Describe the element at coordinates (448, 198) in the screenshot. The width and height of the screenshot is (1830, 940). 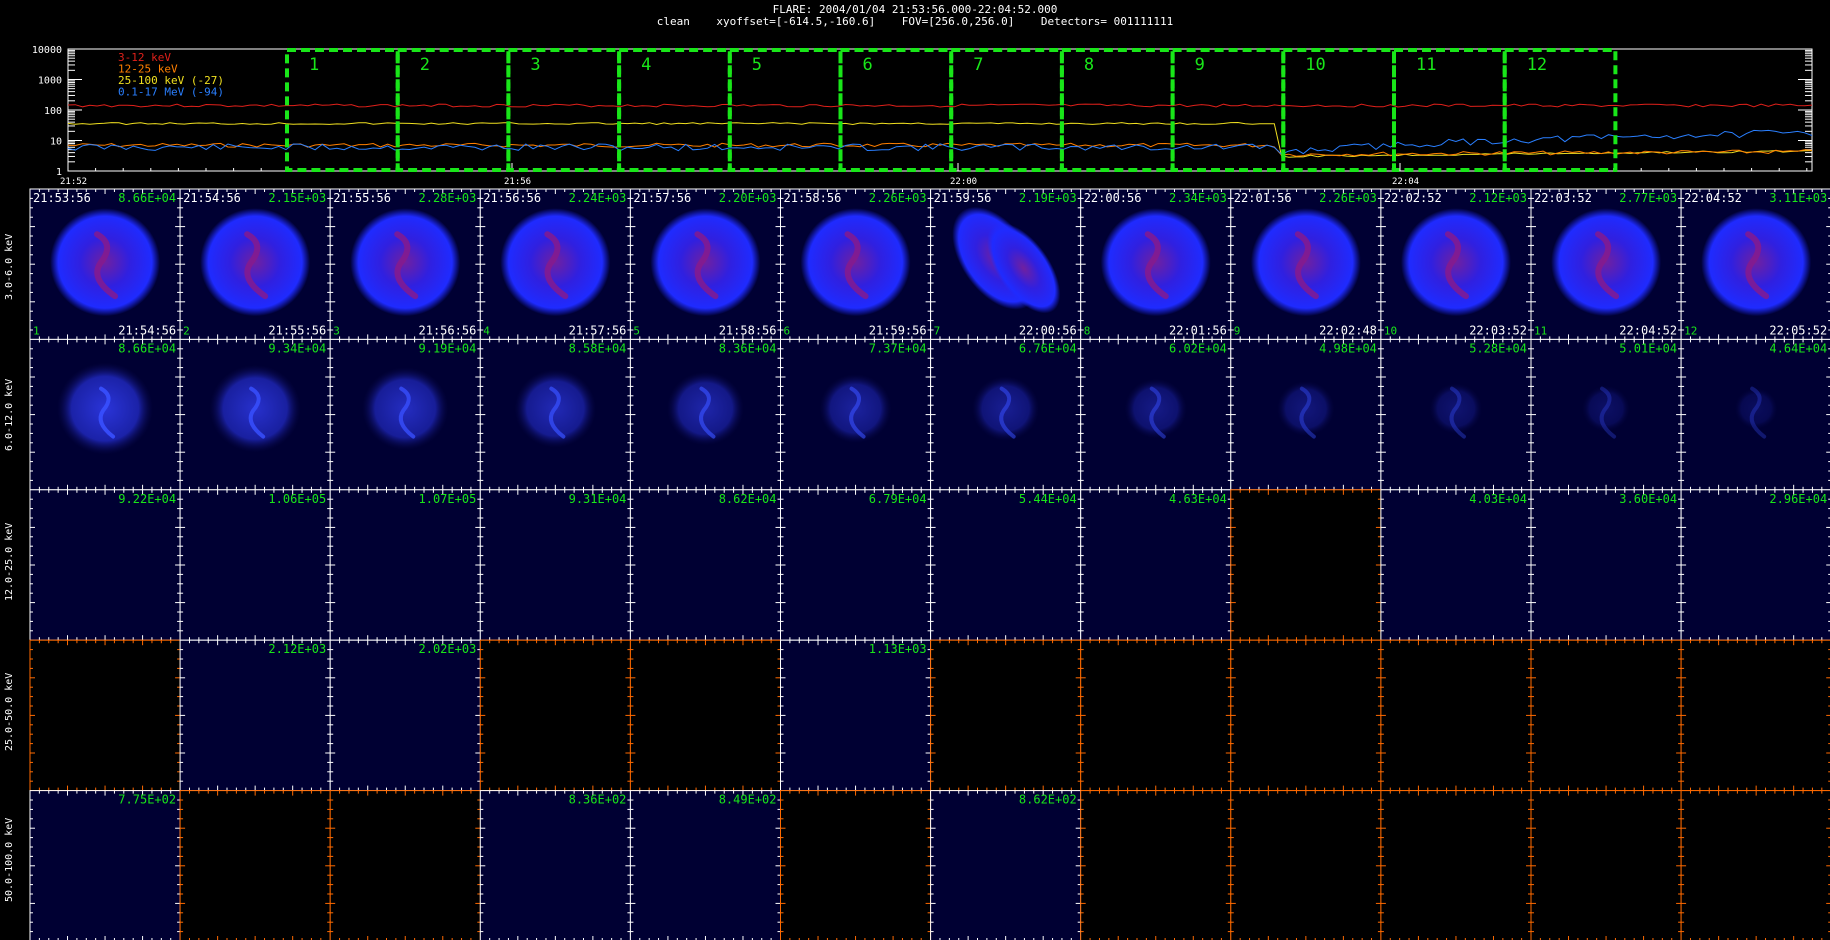
I see `peak-value: 2.28E+03` at that location.